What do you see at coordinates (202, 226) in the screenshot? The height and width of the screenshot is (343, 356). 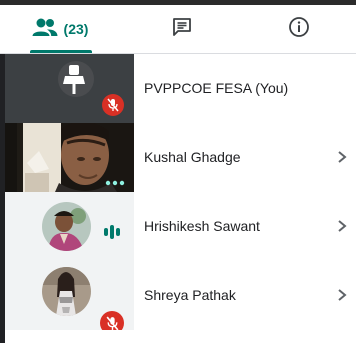 I see `participant-name: Hrishikesh Sawant` at bounding box center [202, 226].